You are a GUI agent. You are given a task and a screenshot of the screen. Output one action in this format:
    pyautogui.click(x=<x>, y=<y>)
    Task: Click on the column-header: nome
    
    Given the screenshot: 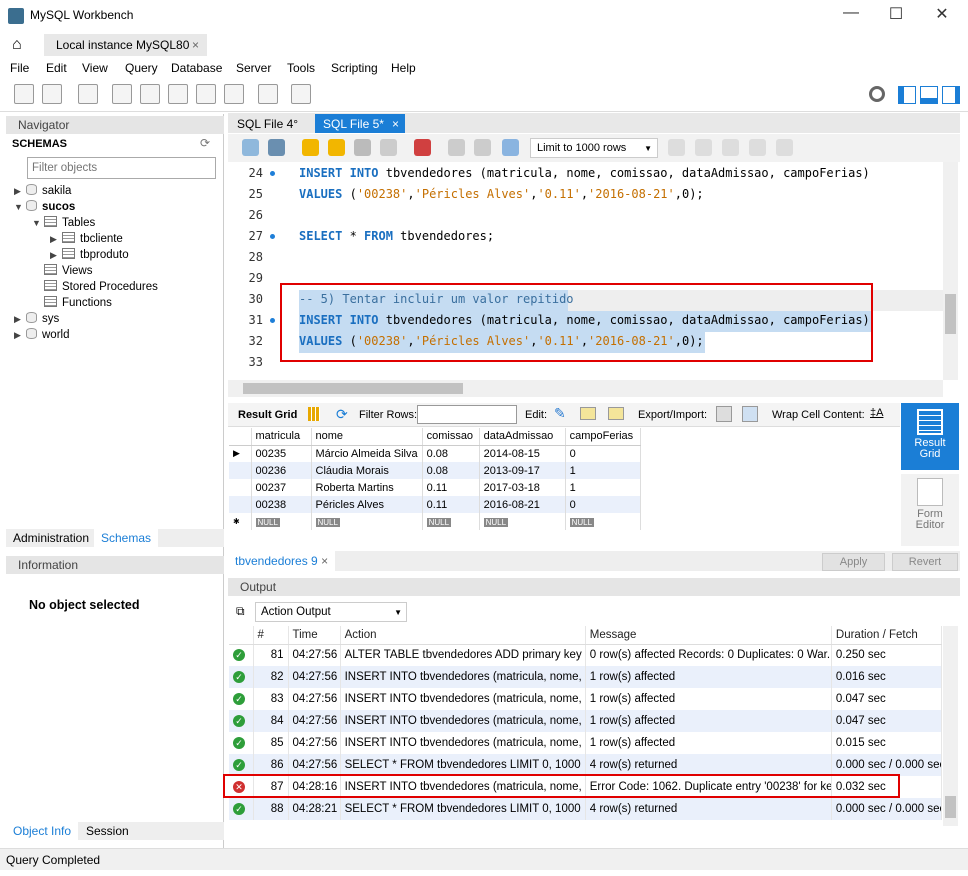 What is the action you would take?
    pyautogui.click(x=367, y=437)
    